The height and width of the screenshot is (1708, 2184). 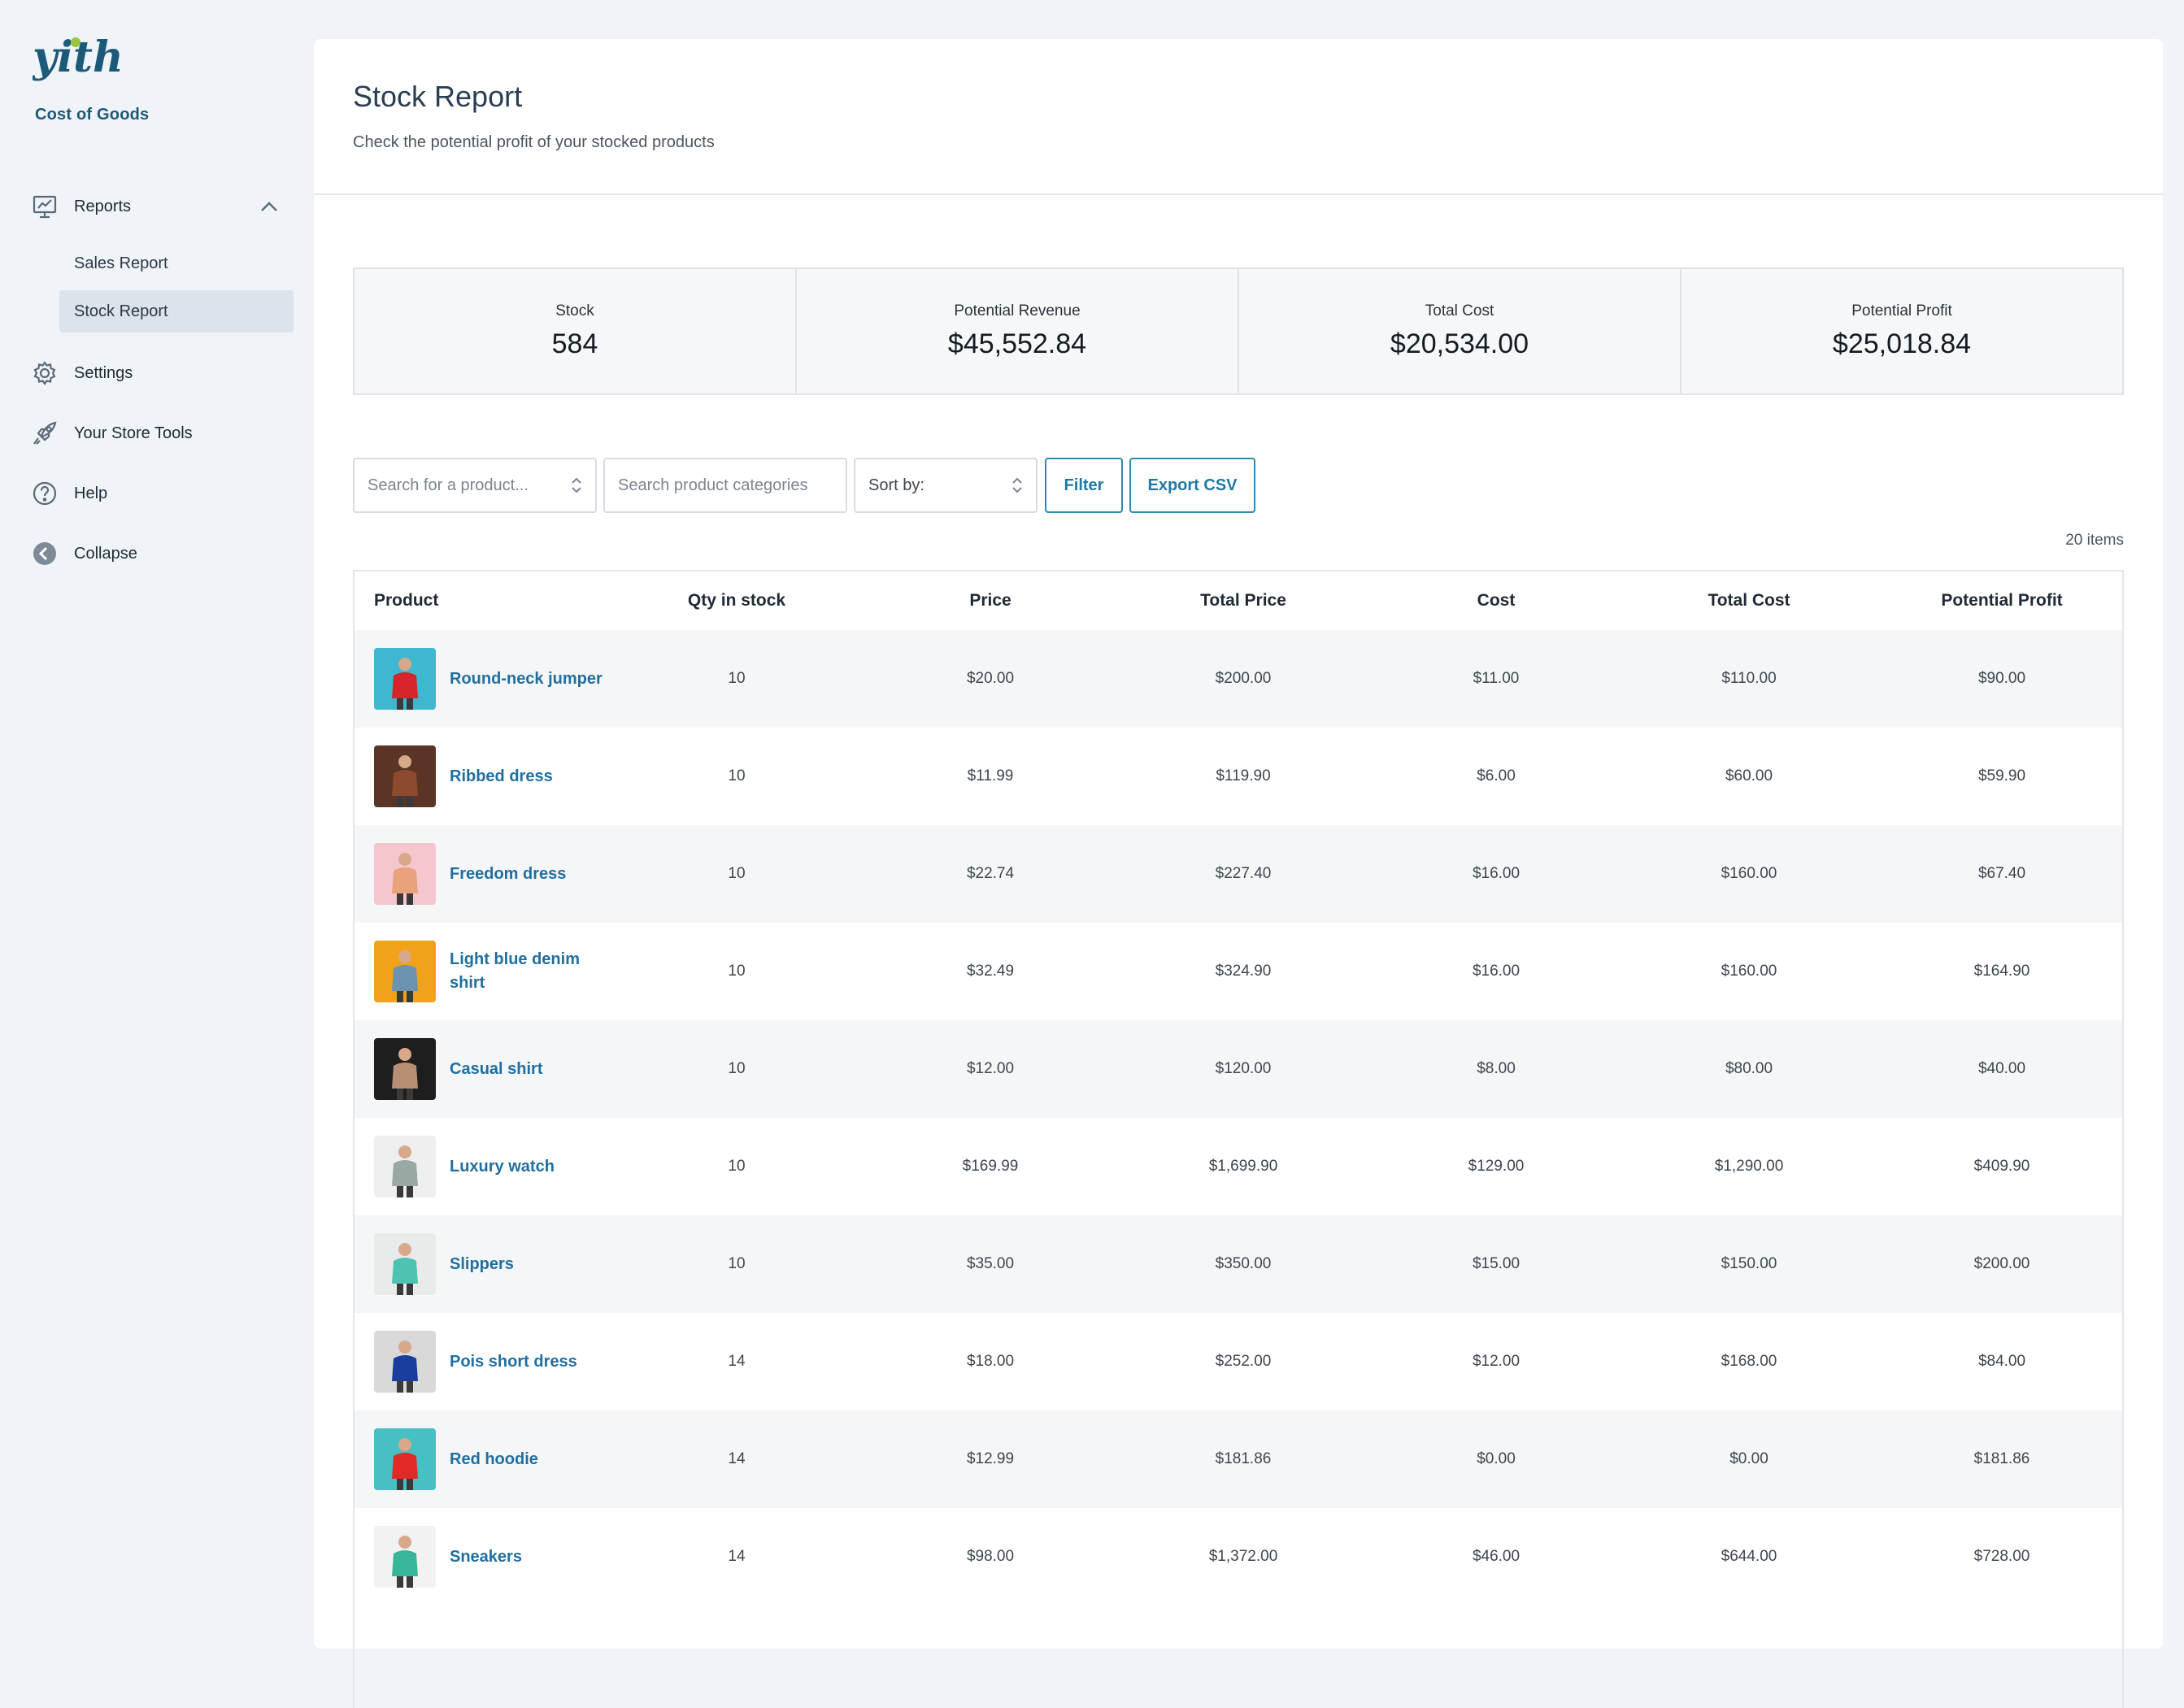 I want to click on total-cost-cell: $0.00, so click(x=1749, y=1459).